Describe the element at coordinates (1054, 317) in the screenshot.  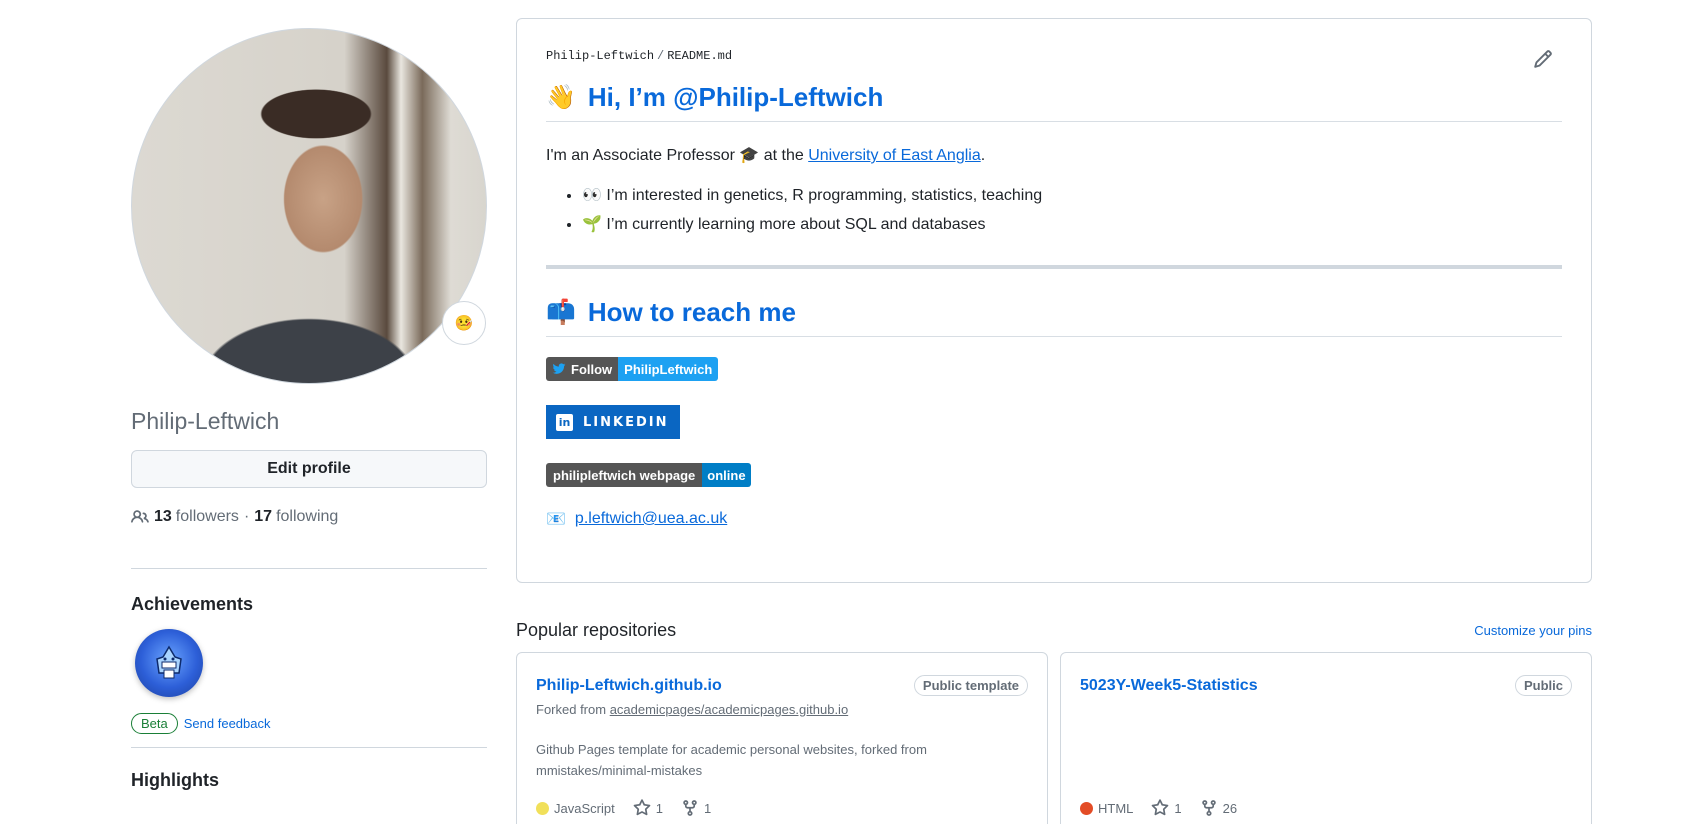
I see `reach-heading: 📫 How to reach me` at that location.